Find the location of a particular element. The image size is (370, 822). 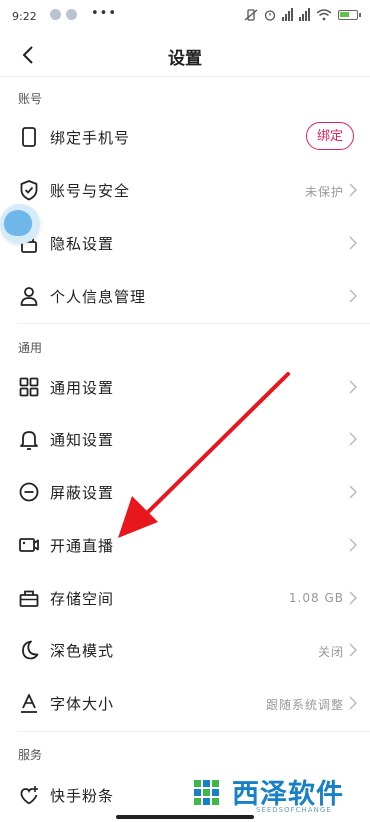

section-header-general: 通用 is located at coordinates (30, 348).